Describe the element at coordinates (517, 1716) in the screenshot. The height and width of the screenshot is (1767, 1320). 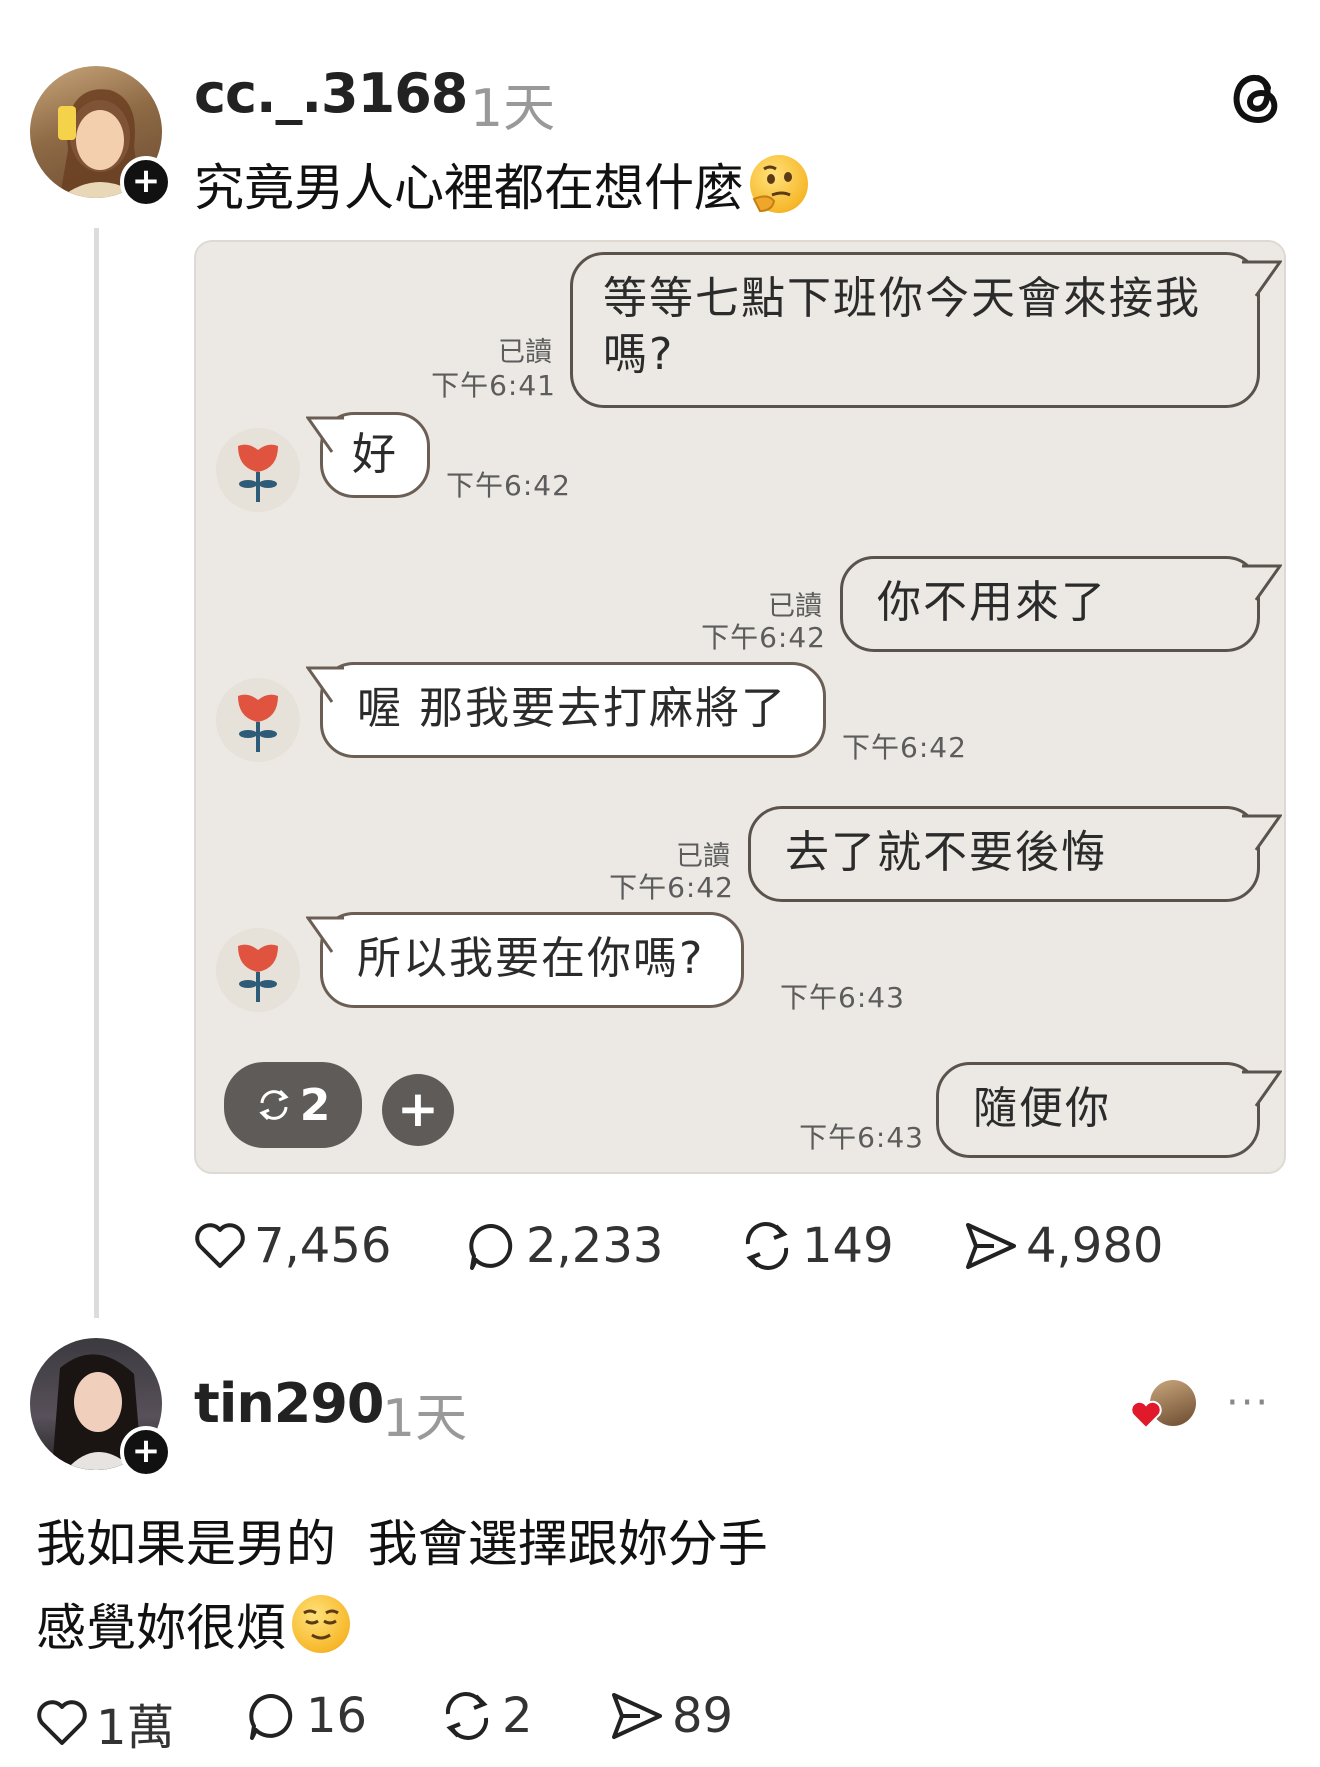
I see `reply-repost-count: 2` at that location.